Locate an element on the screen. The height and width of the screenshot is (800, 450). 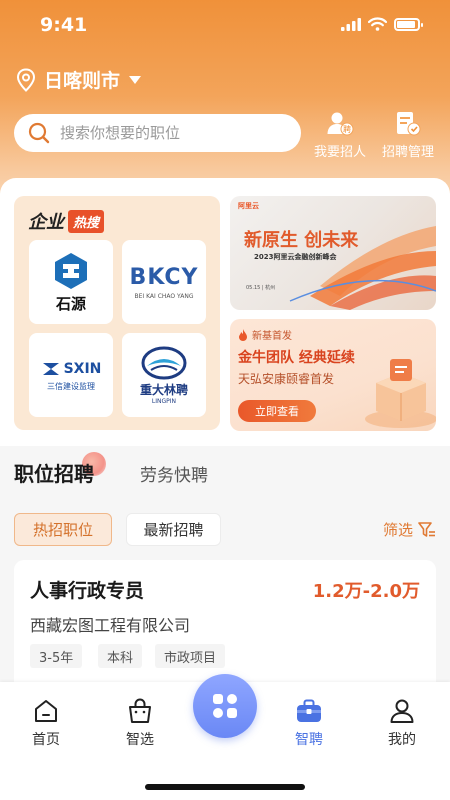
linpin-name: 重大林聘 is located at coordinates (163, 389).